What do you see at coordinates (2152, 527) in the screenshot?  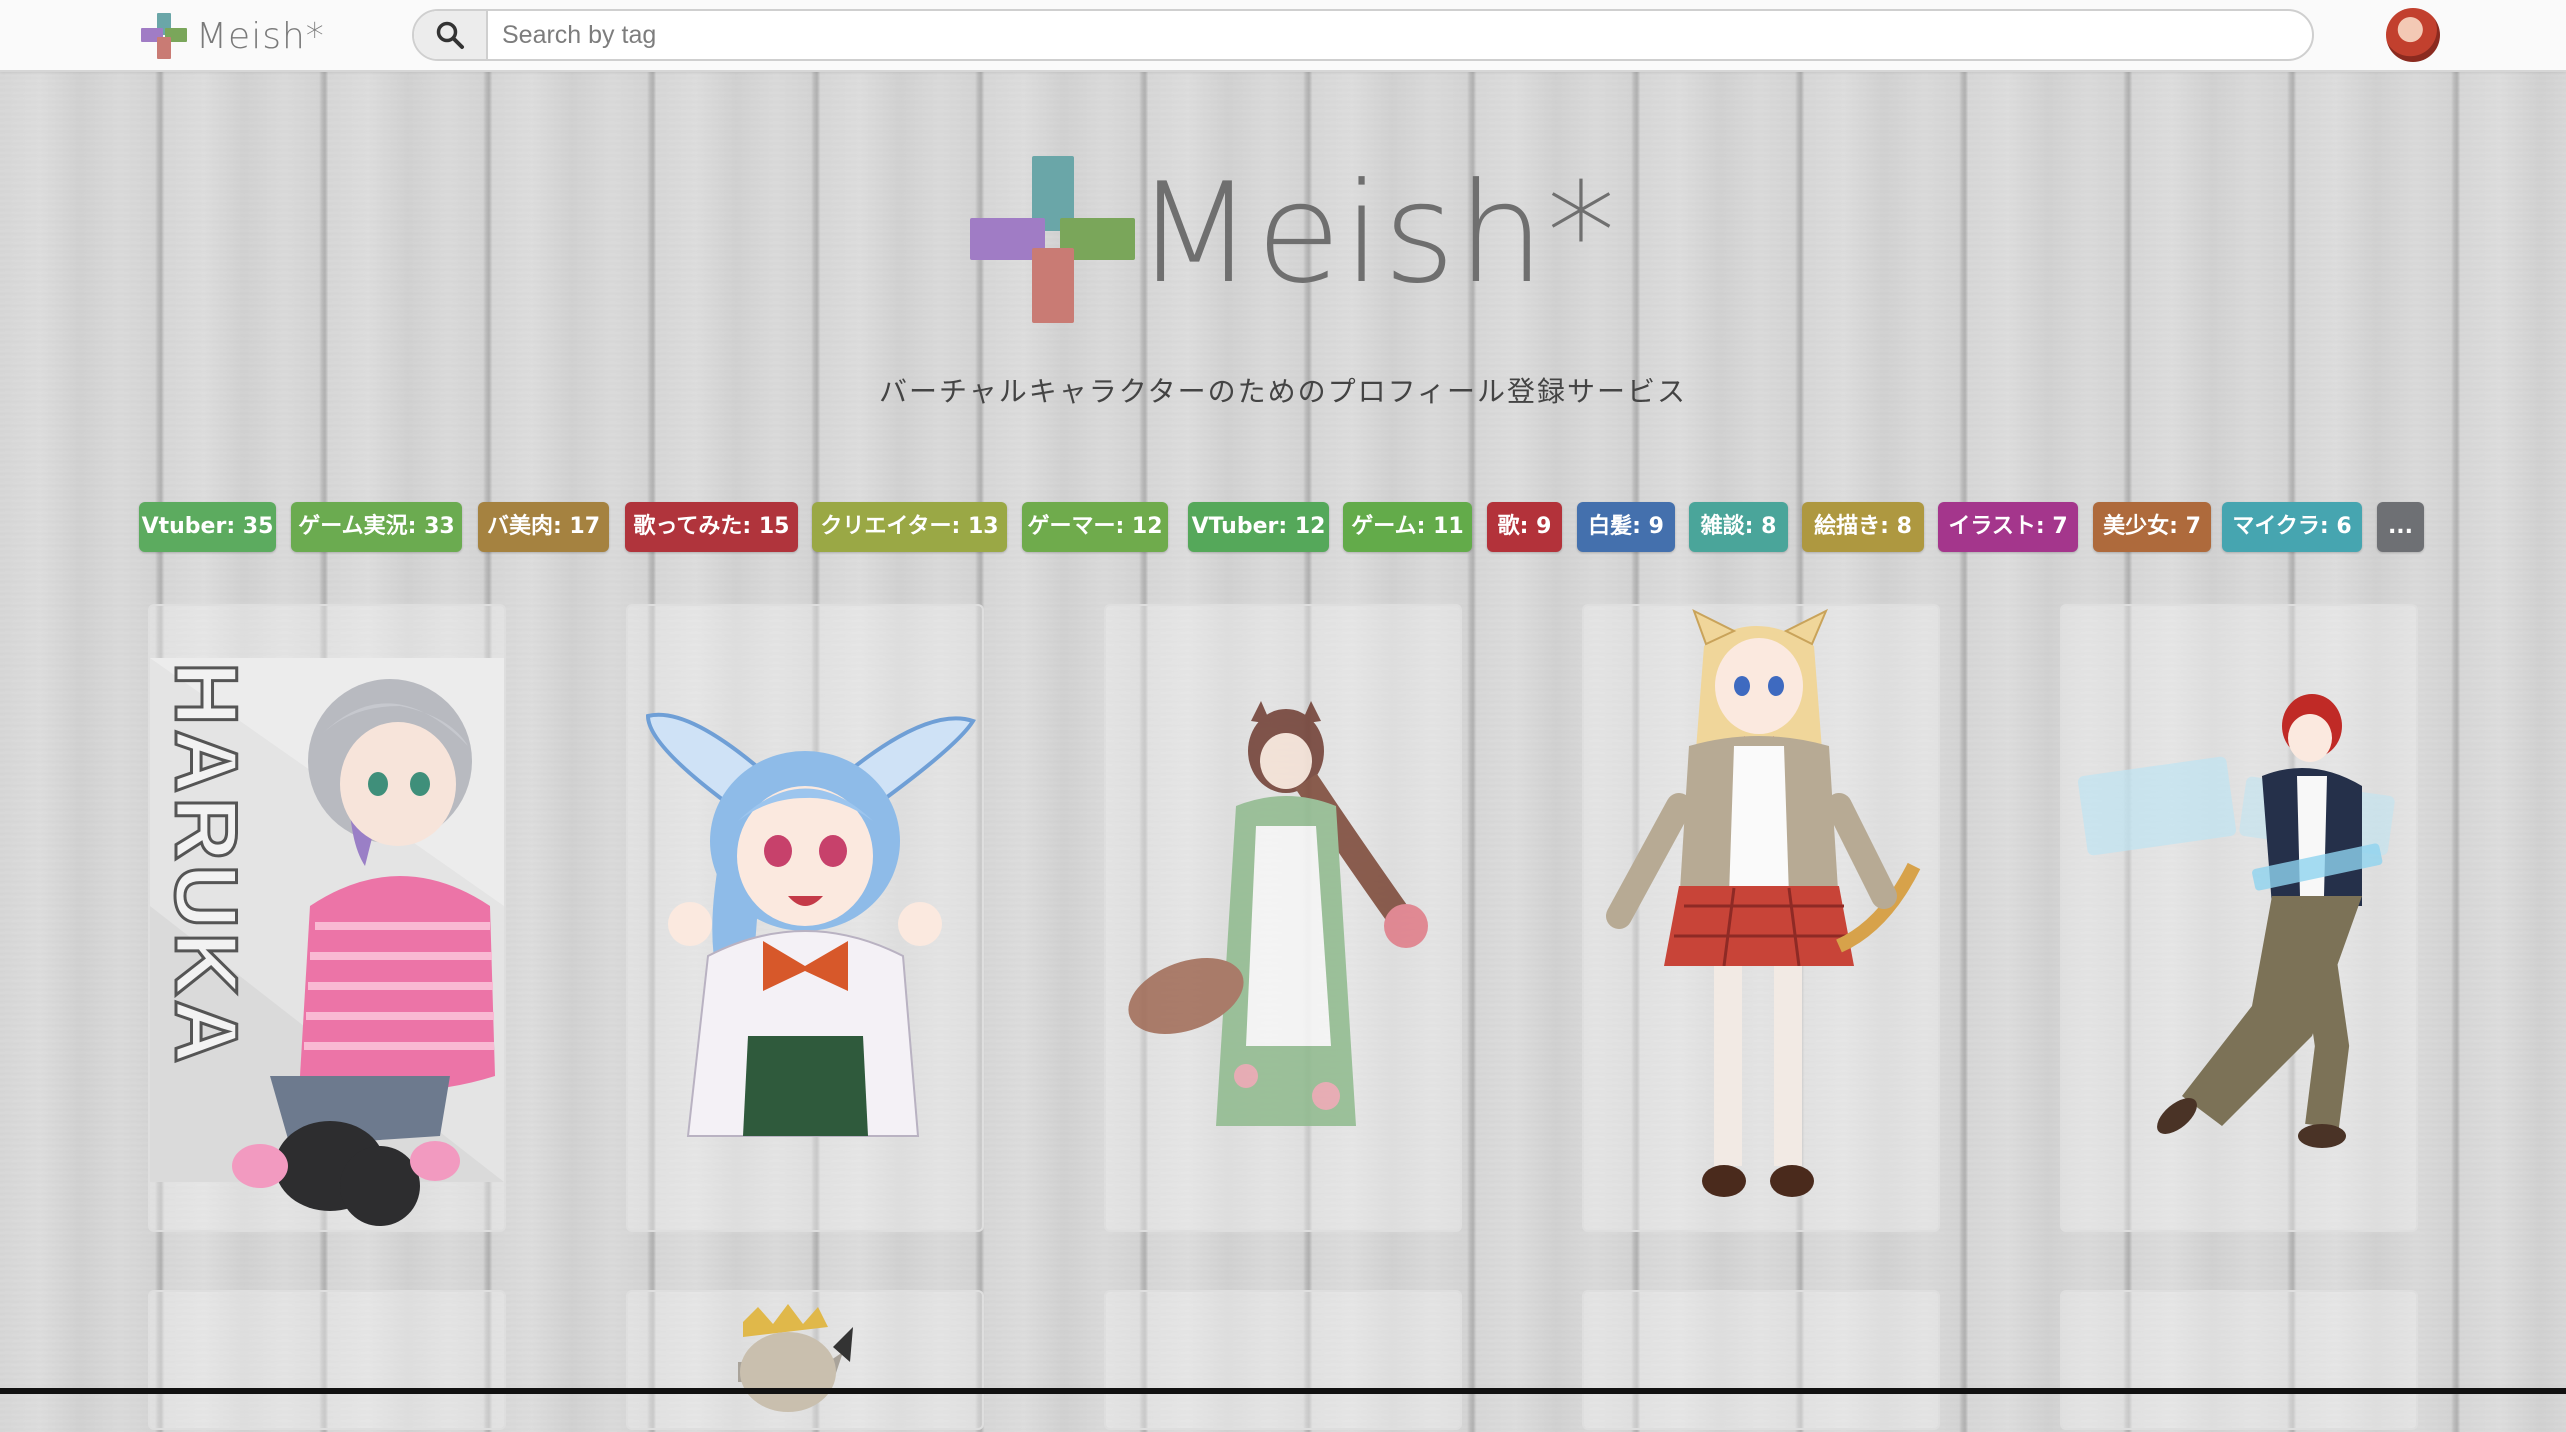 I see `tag-bishoujo: 美少女: 7` at bounding box center [2152, 527].